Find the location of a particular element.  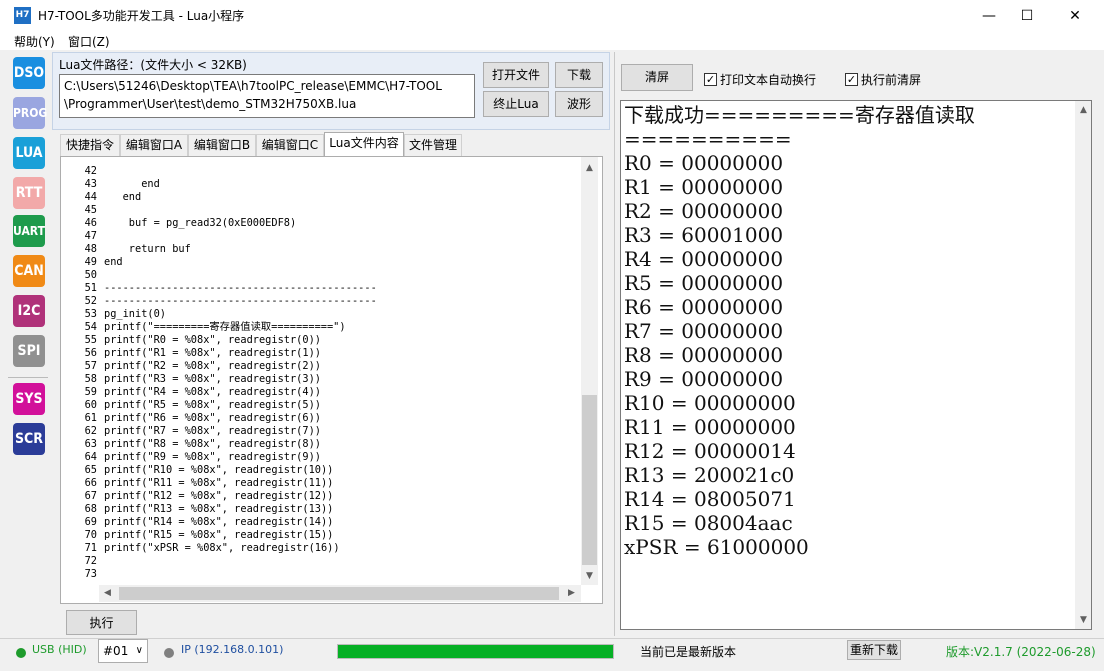

tool-prog-button: PROG is located at coordinates (30, 113).